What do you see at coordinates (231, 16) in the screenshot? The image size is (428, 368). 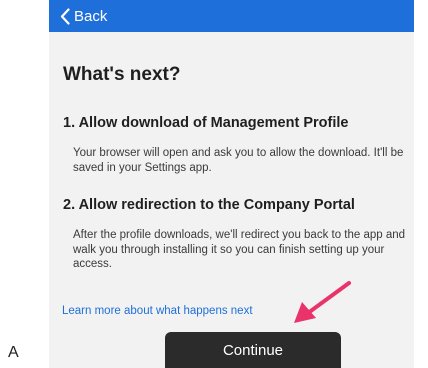 I see `nav-bar: Back` at bounding box center [231, 16].